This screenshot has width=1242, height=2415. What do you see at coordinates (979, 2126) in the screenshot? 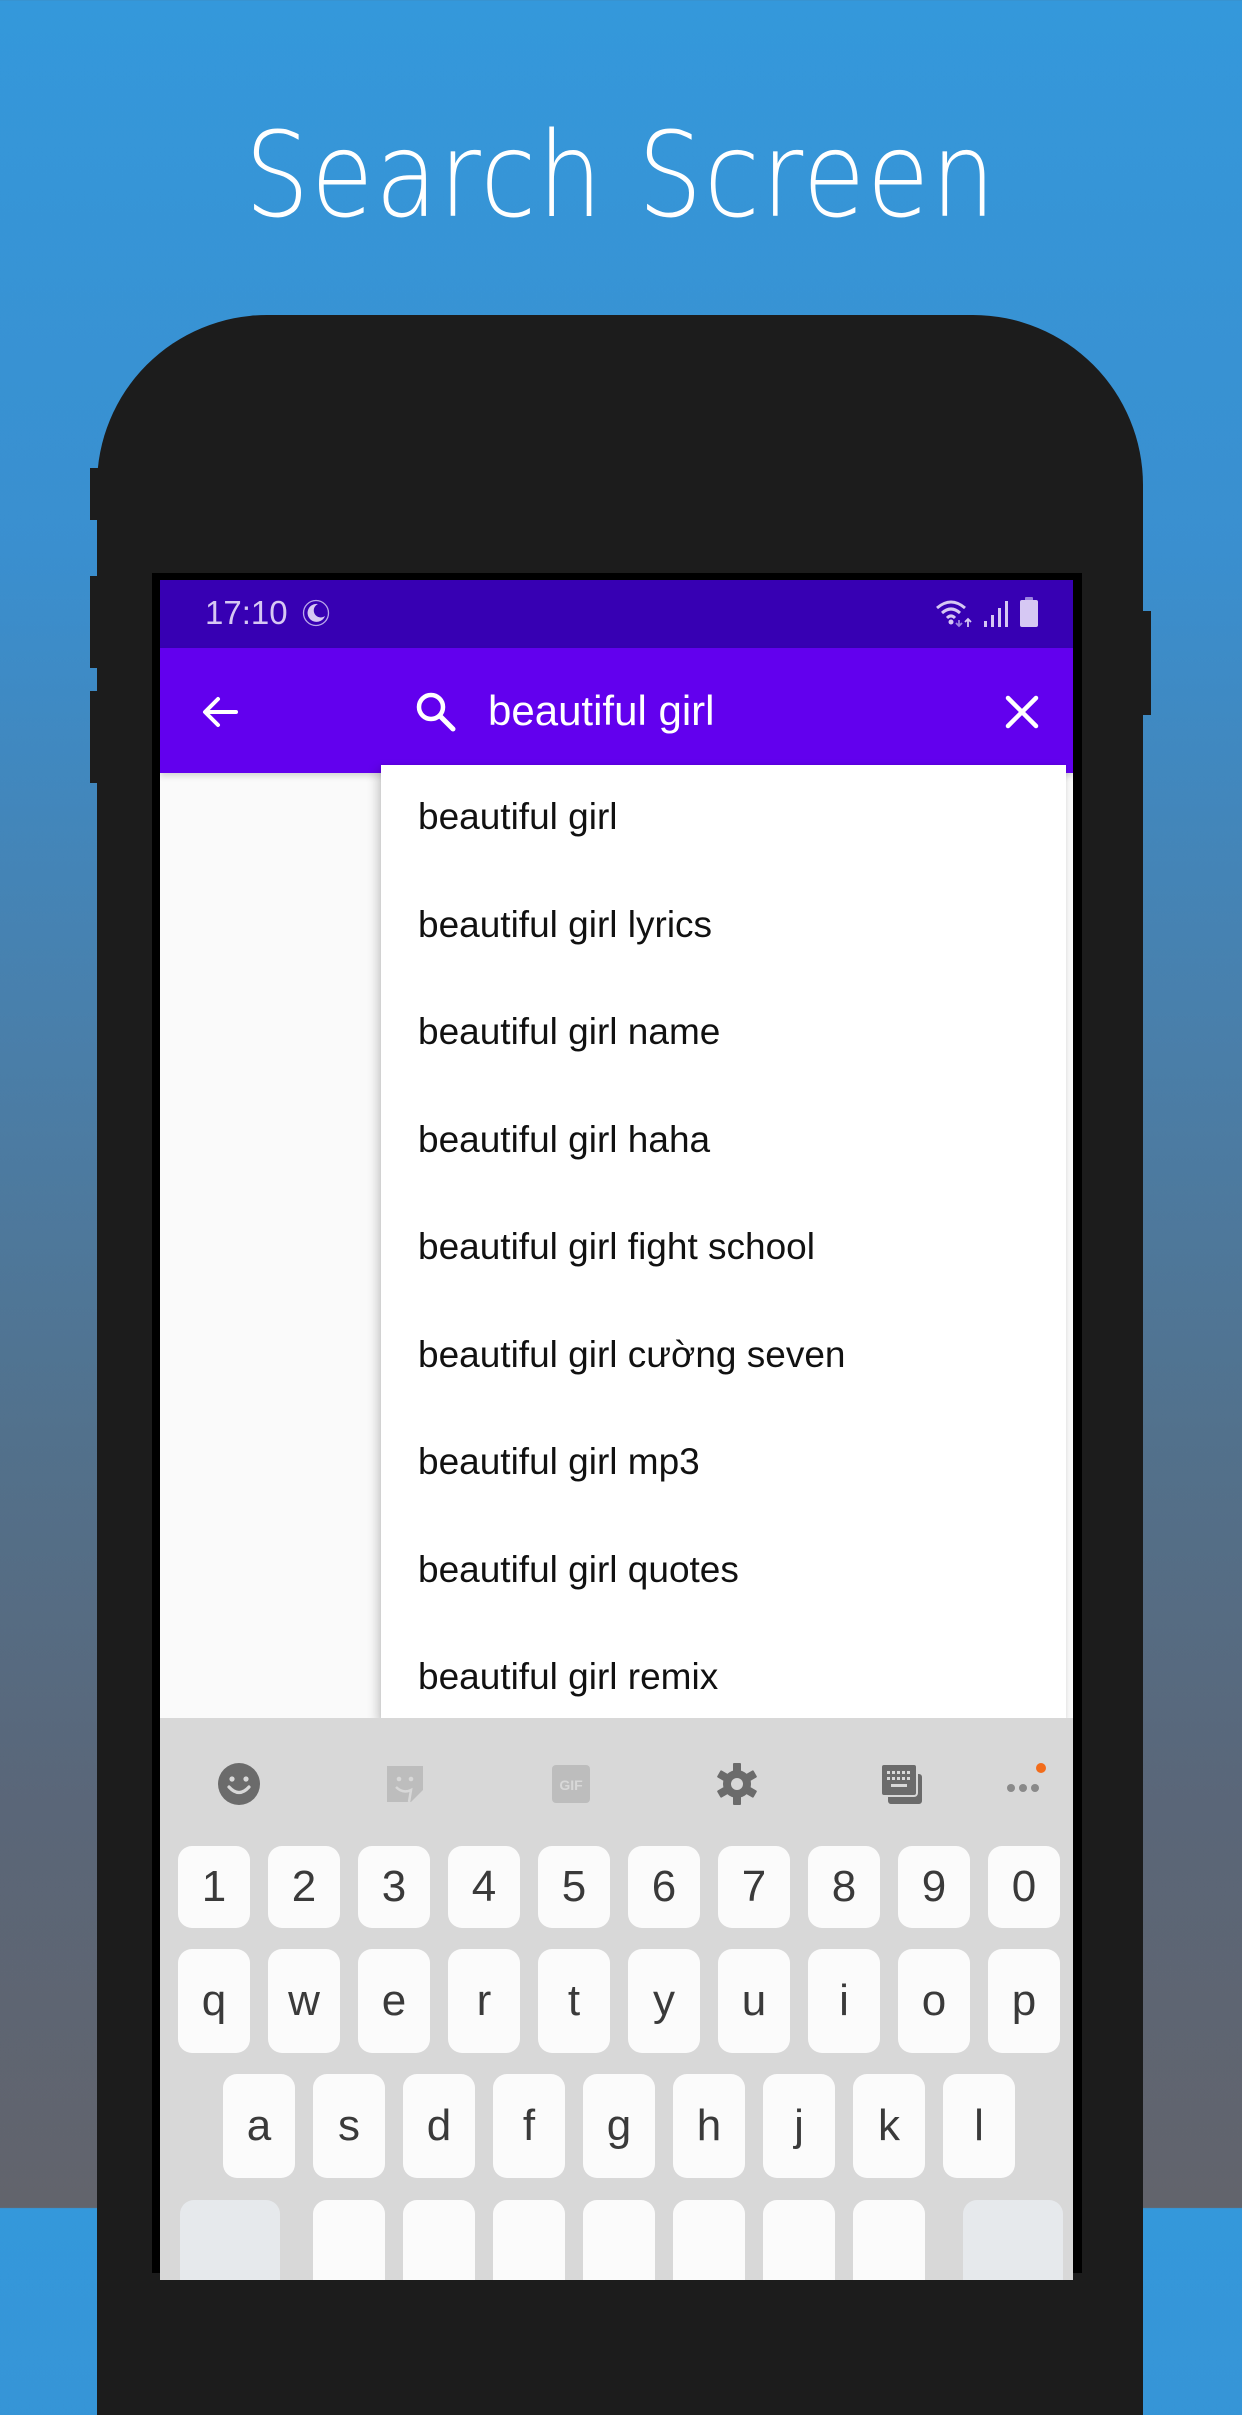
I see `key: l` at bounding box center [979, 2126].